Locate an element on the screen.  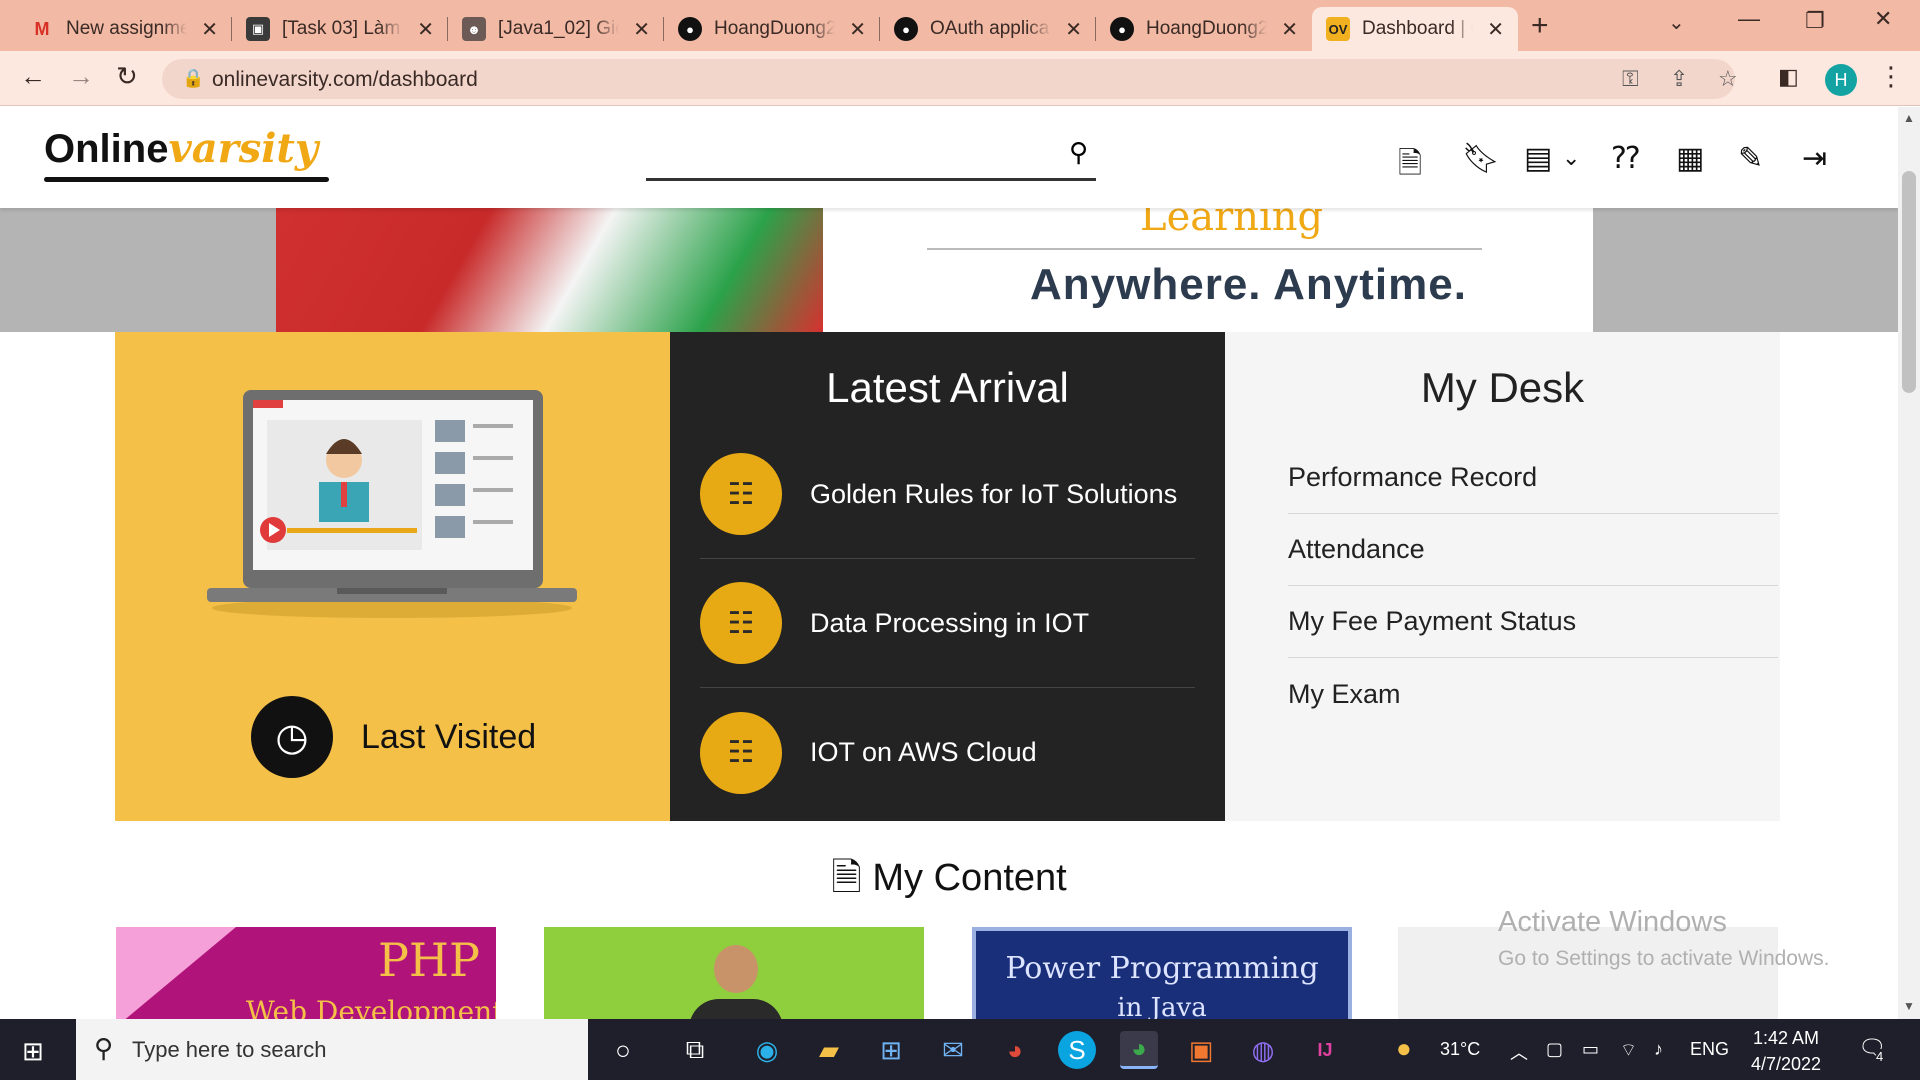
last-visited-label: Last Visited is located at coordinates (449, 736).